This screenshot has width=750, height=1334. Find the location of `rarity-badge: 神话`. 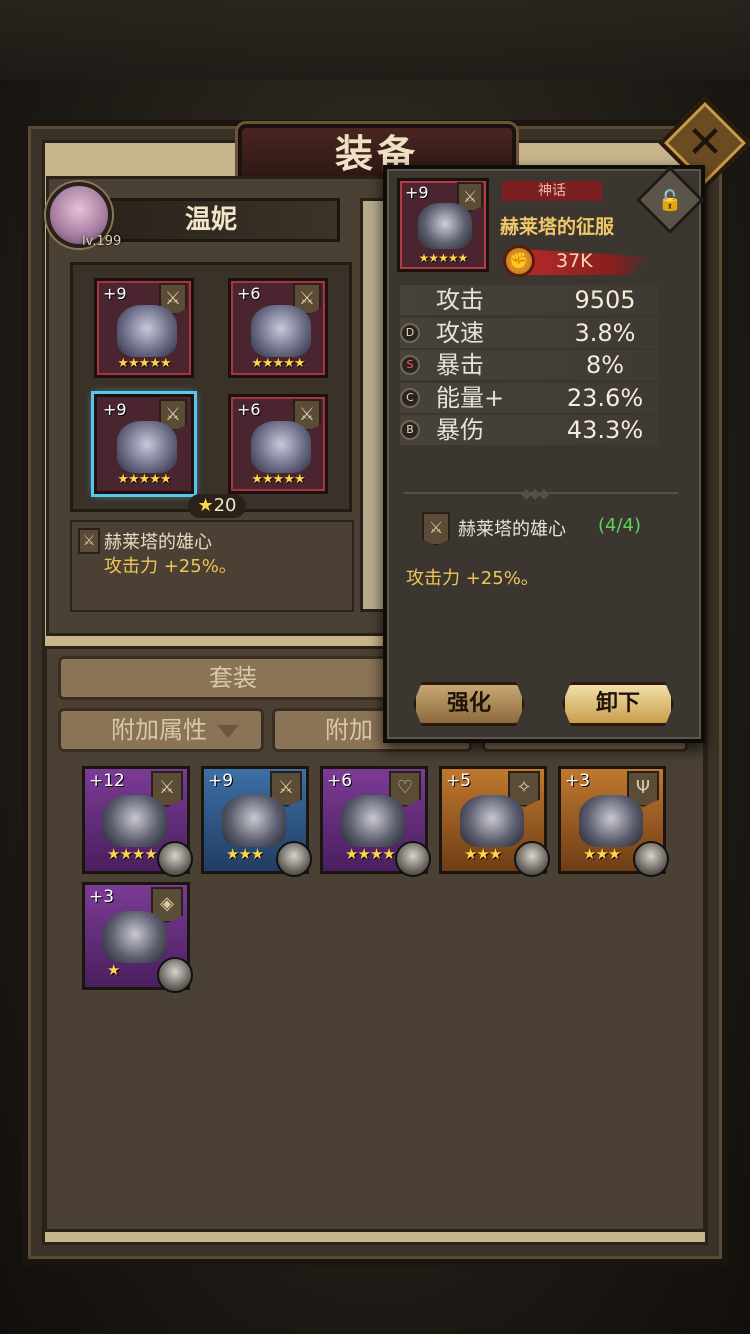

rarity-badge: 神话 is located at coordinates (552, 191).